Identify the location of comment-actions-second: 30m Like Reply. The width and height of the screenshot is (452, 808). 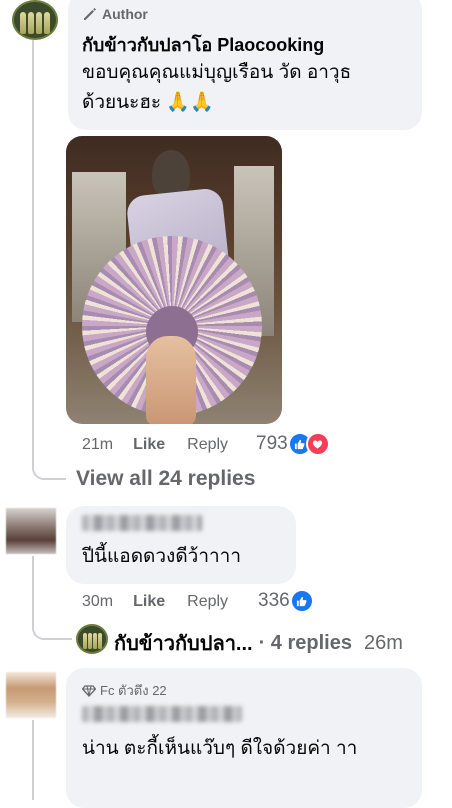
(155, 602).